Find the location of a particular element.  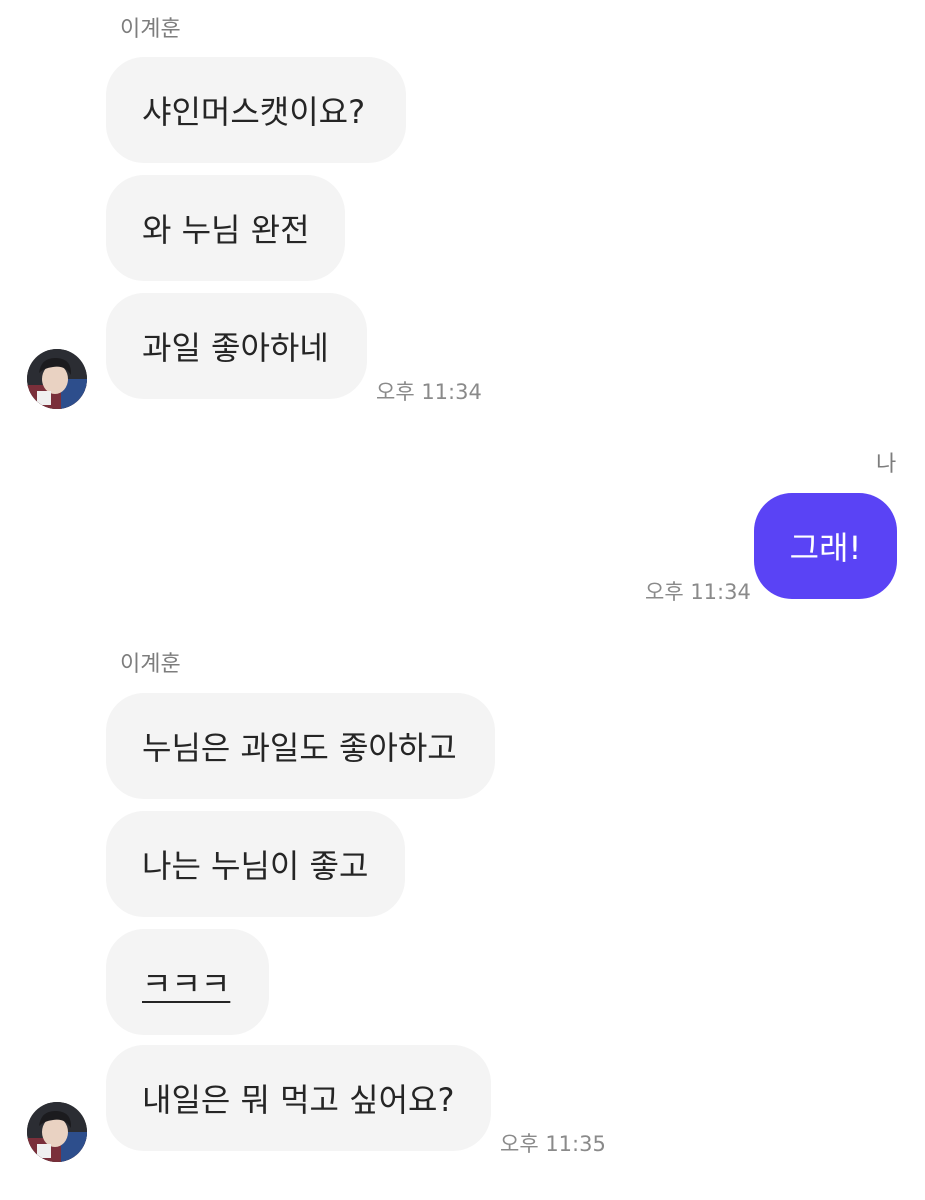

message-bubble-incoming: 샤인머스캣이요? is located at coordinates (256, 110).